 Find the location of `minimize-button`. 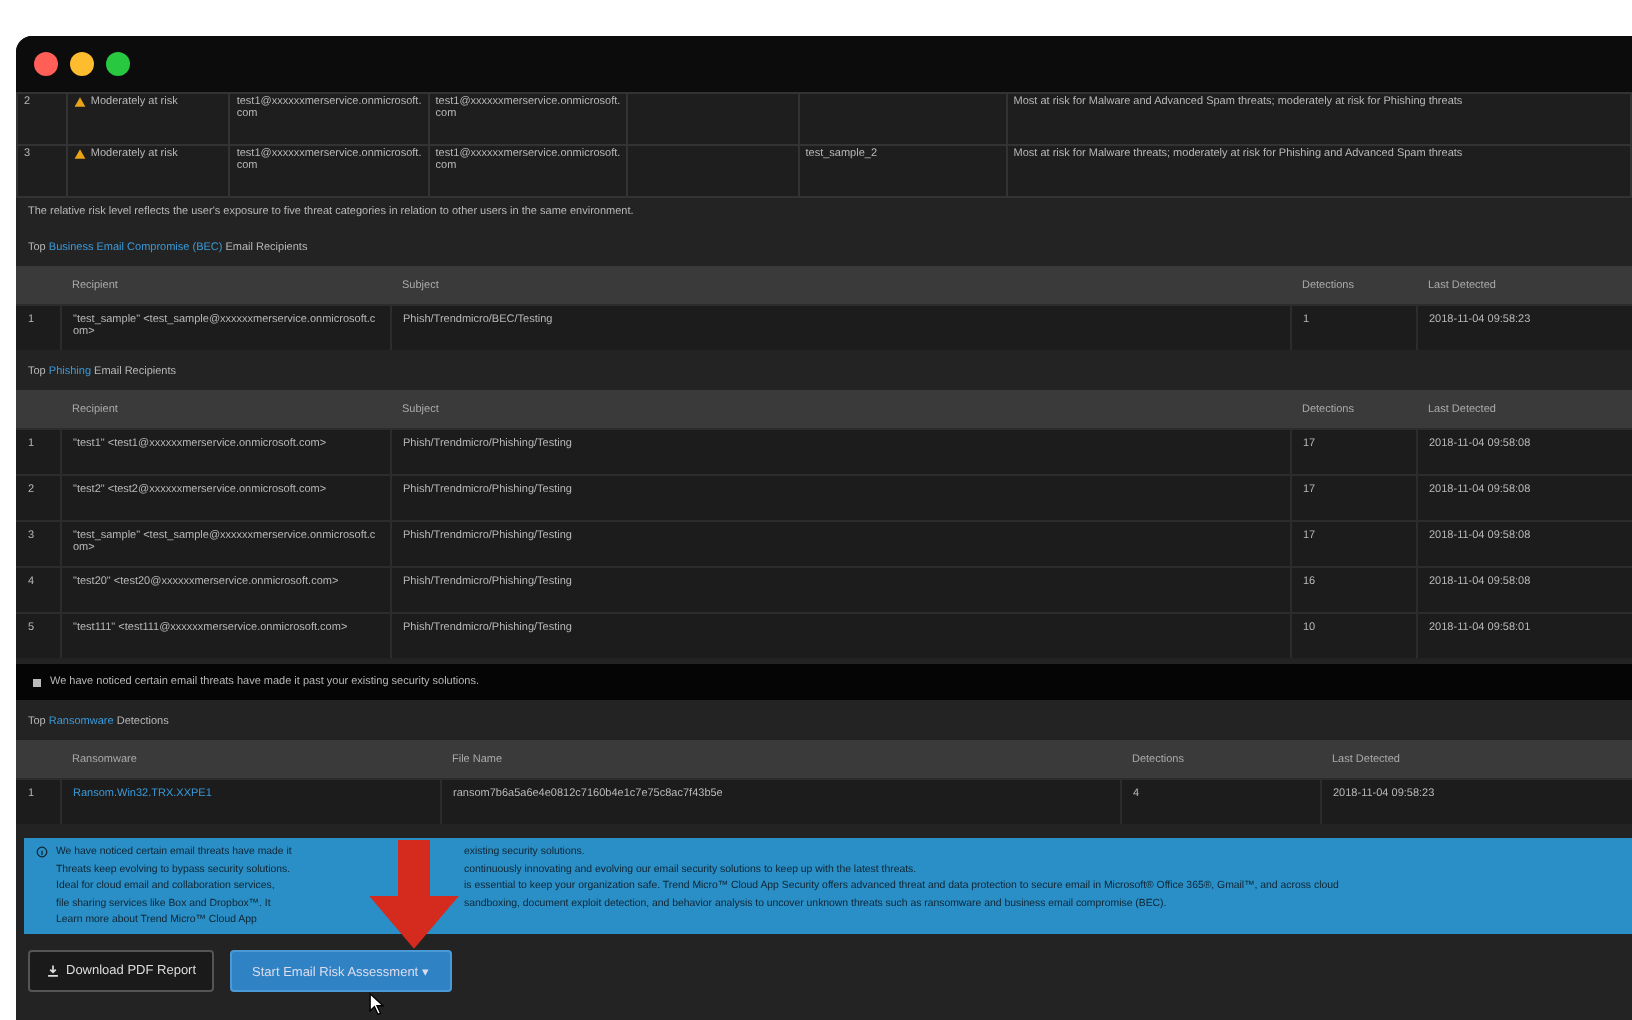

minimize-button is located at coordinates (82, 64).